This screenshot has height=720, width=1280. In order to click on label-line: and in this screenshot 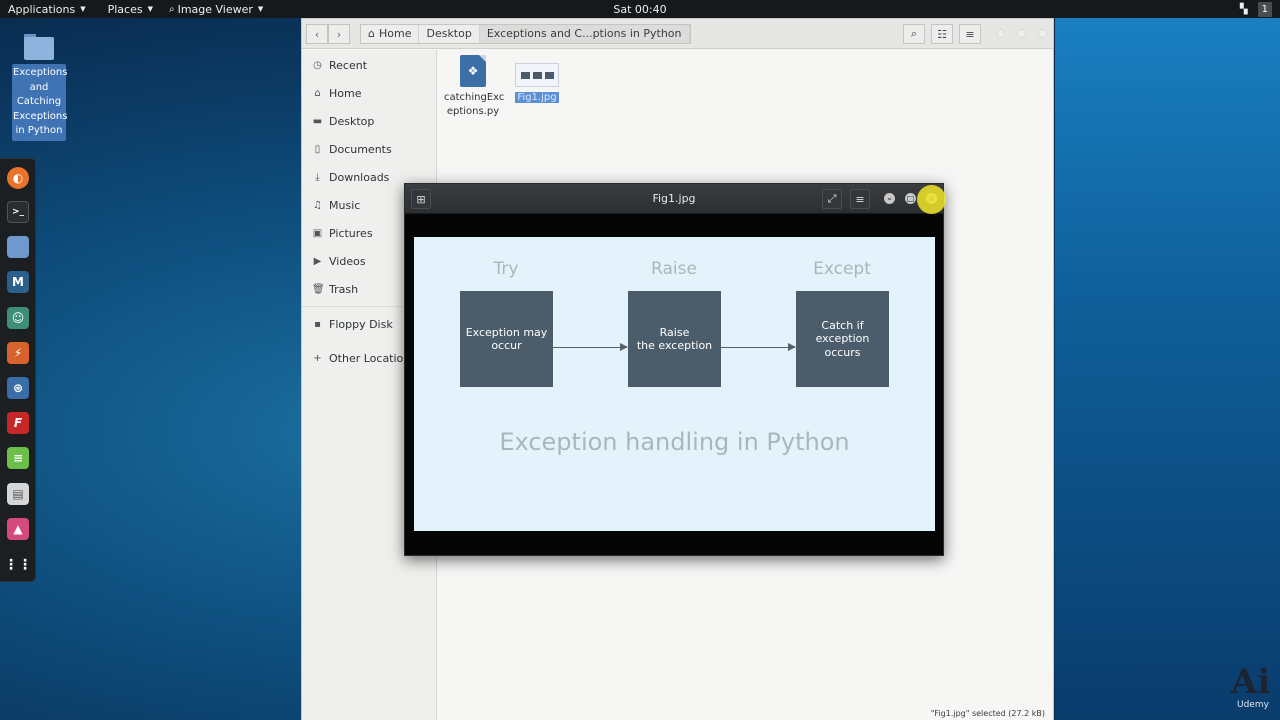, I will do `click(39, 87)`.